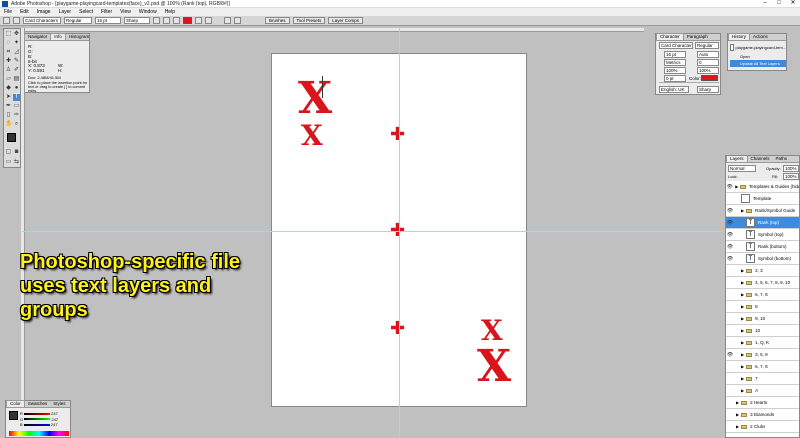  What do you see at coordinates (8, 52) in the screenshot?
I see `crop-tool-icon: ⌗` at bounding box center [8, 52].